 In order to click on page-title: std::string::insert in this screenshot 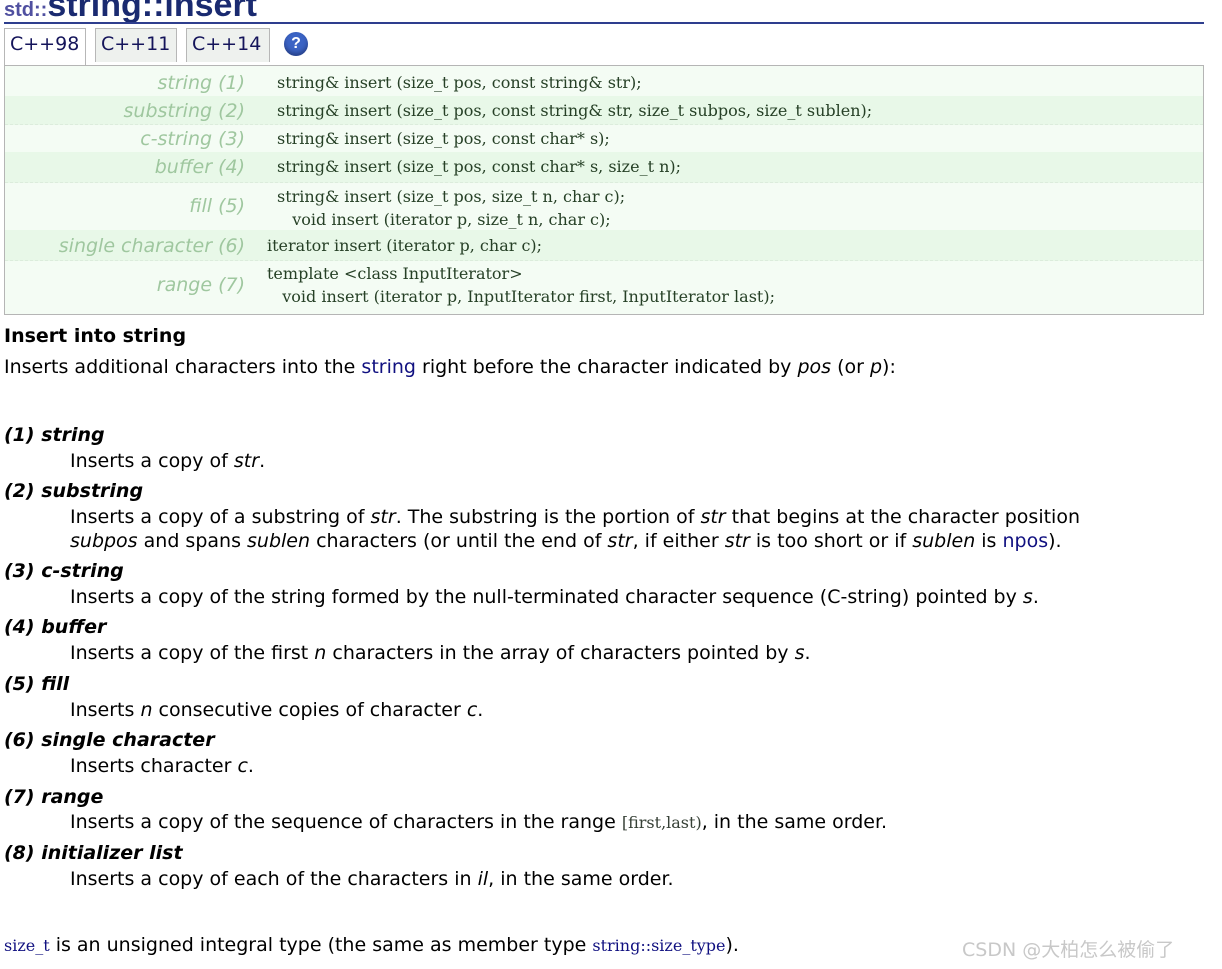, I will do `click(131, 12)`.